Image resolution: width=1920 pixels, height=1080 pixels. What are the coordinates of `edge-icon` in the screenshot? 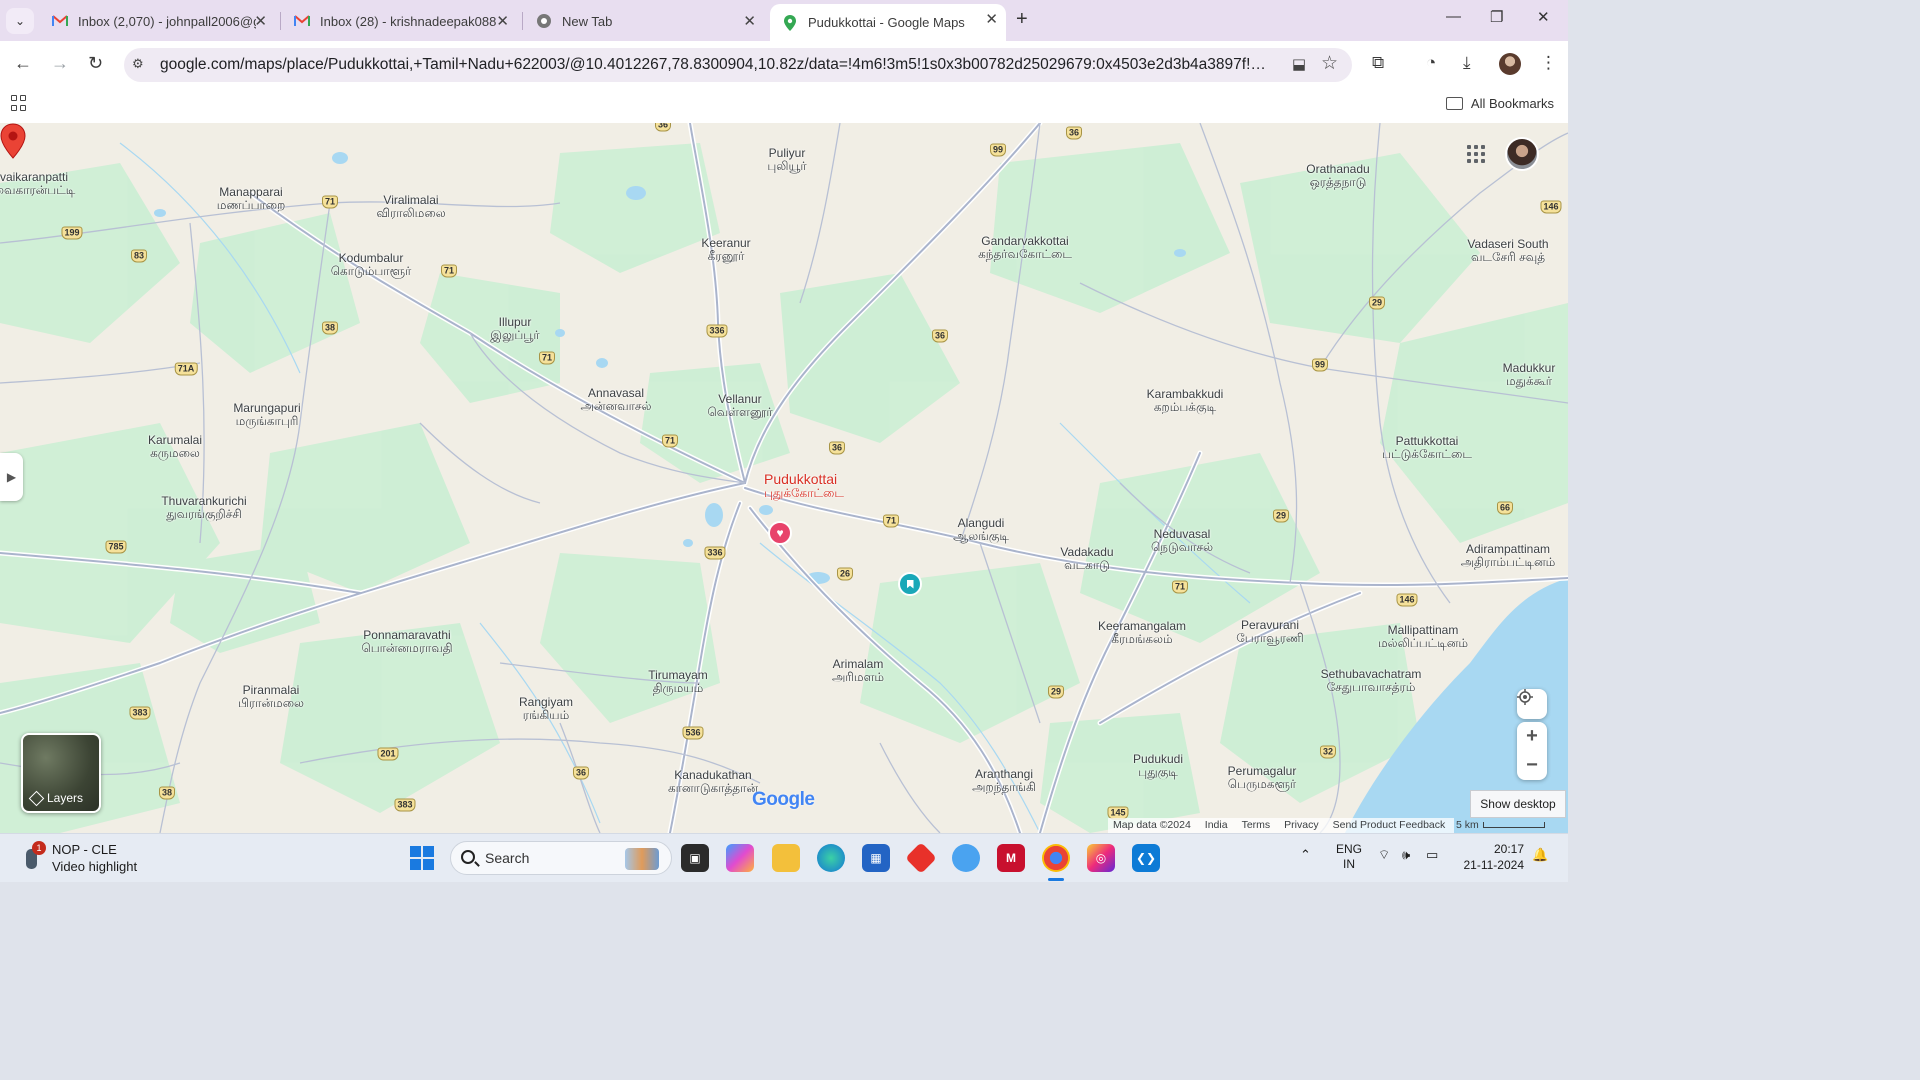 It's located at (831, 858).